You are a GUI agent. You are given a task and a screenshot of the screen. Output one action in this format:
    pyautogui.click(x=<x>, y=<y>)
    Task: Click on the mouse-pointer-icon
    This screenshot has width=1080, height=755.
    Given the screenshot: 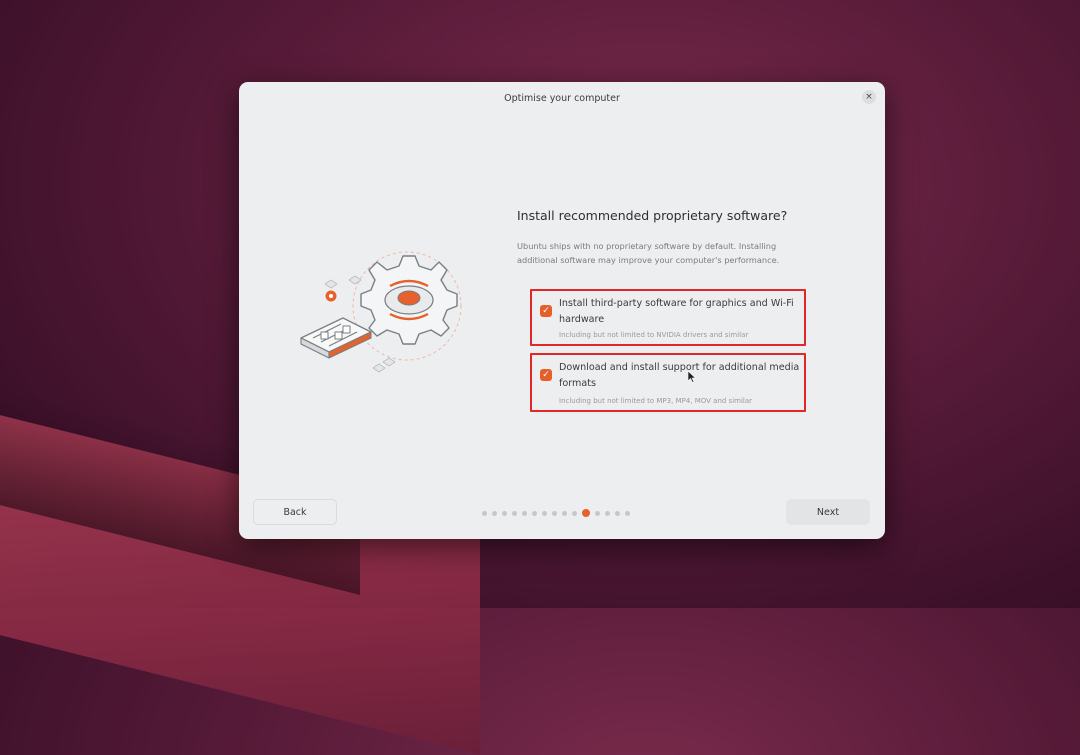 What is the action you would take?
    pyautogui.click(x=692, y=377)
    